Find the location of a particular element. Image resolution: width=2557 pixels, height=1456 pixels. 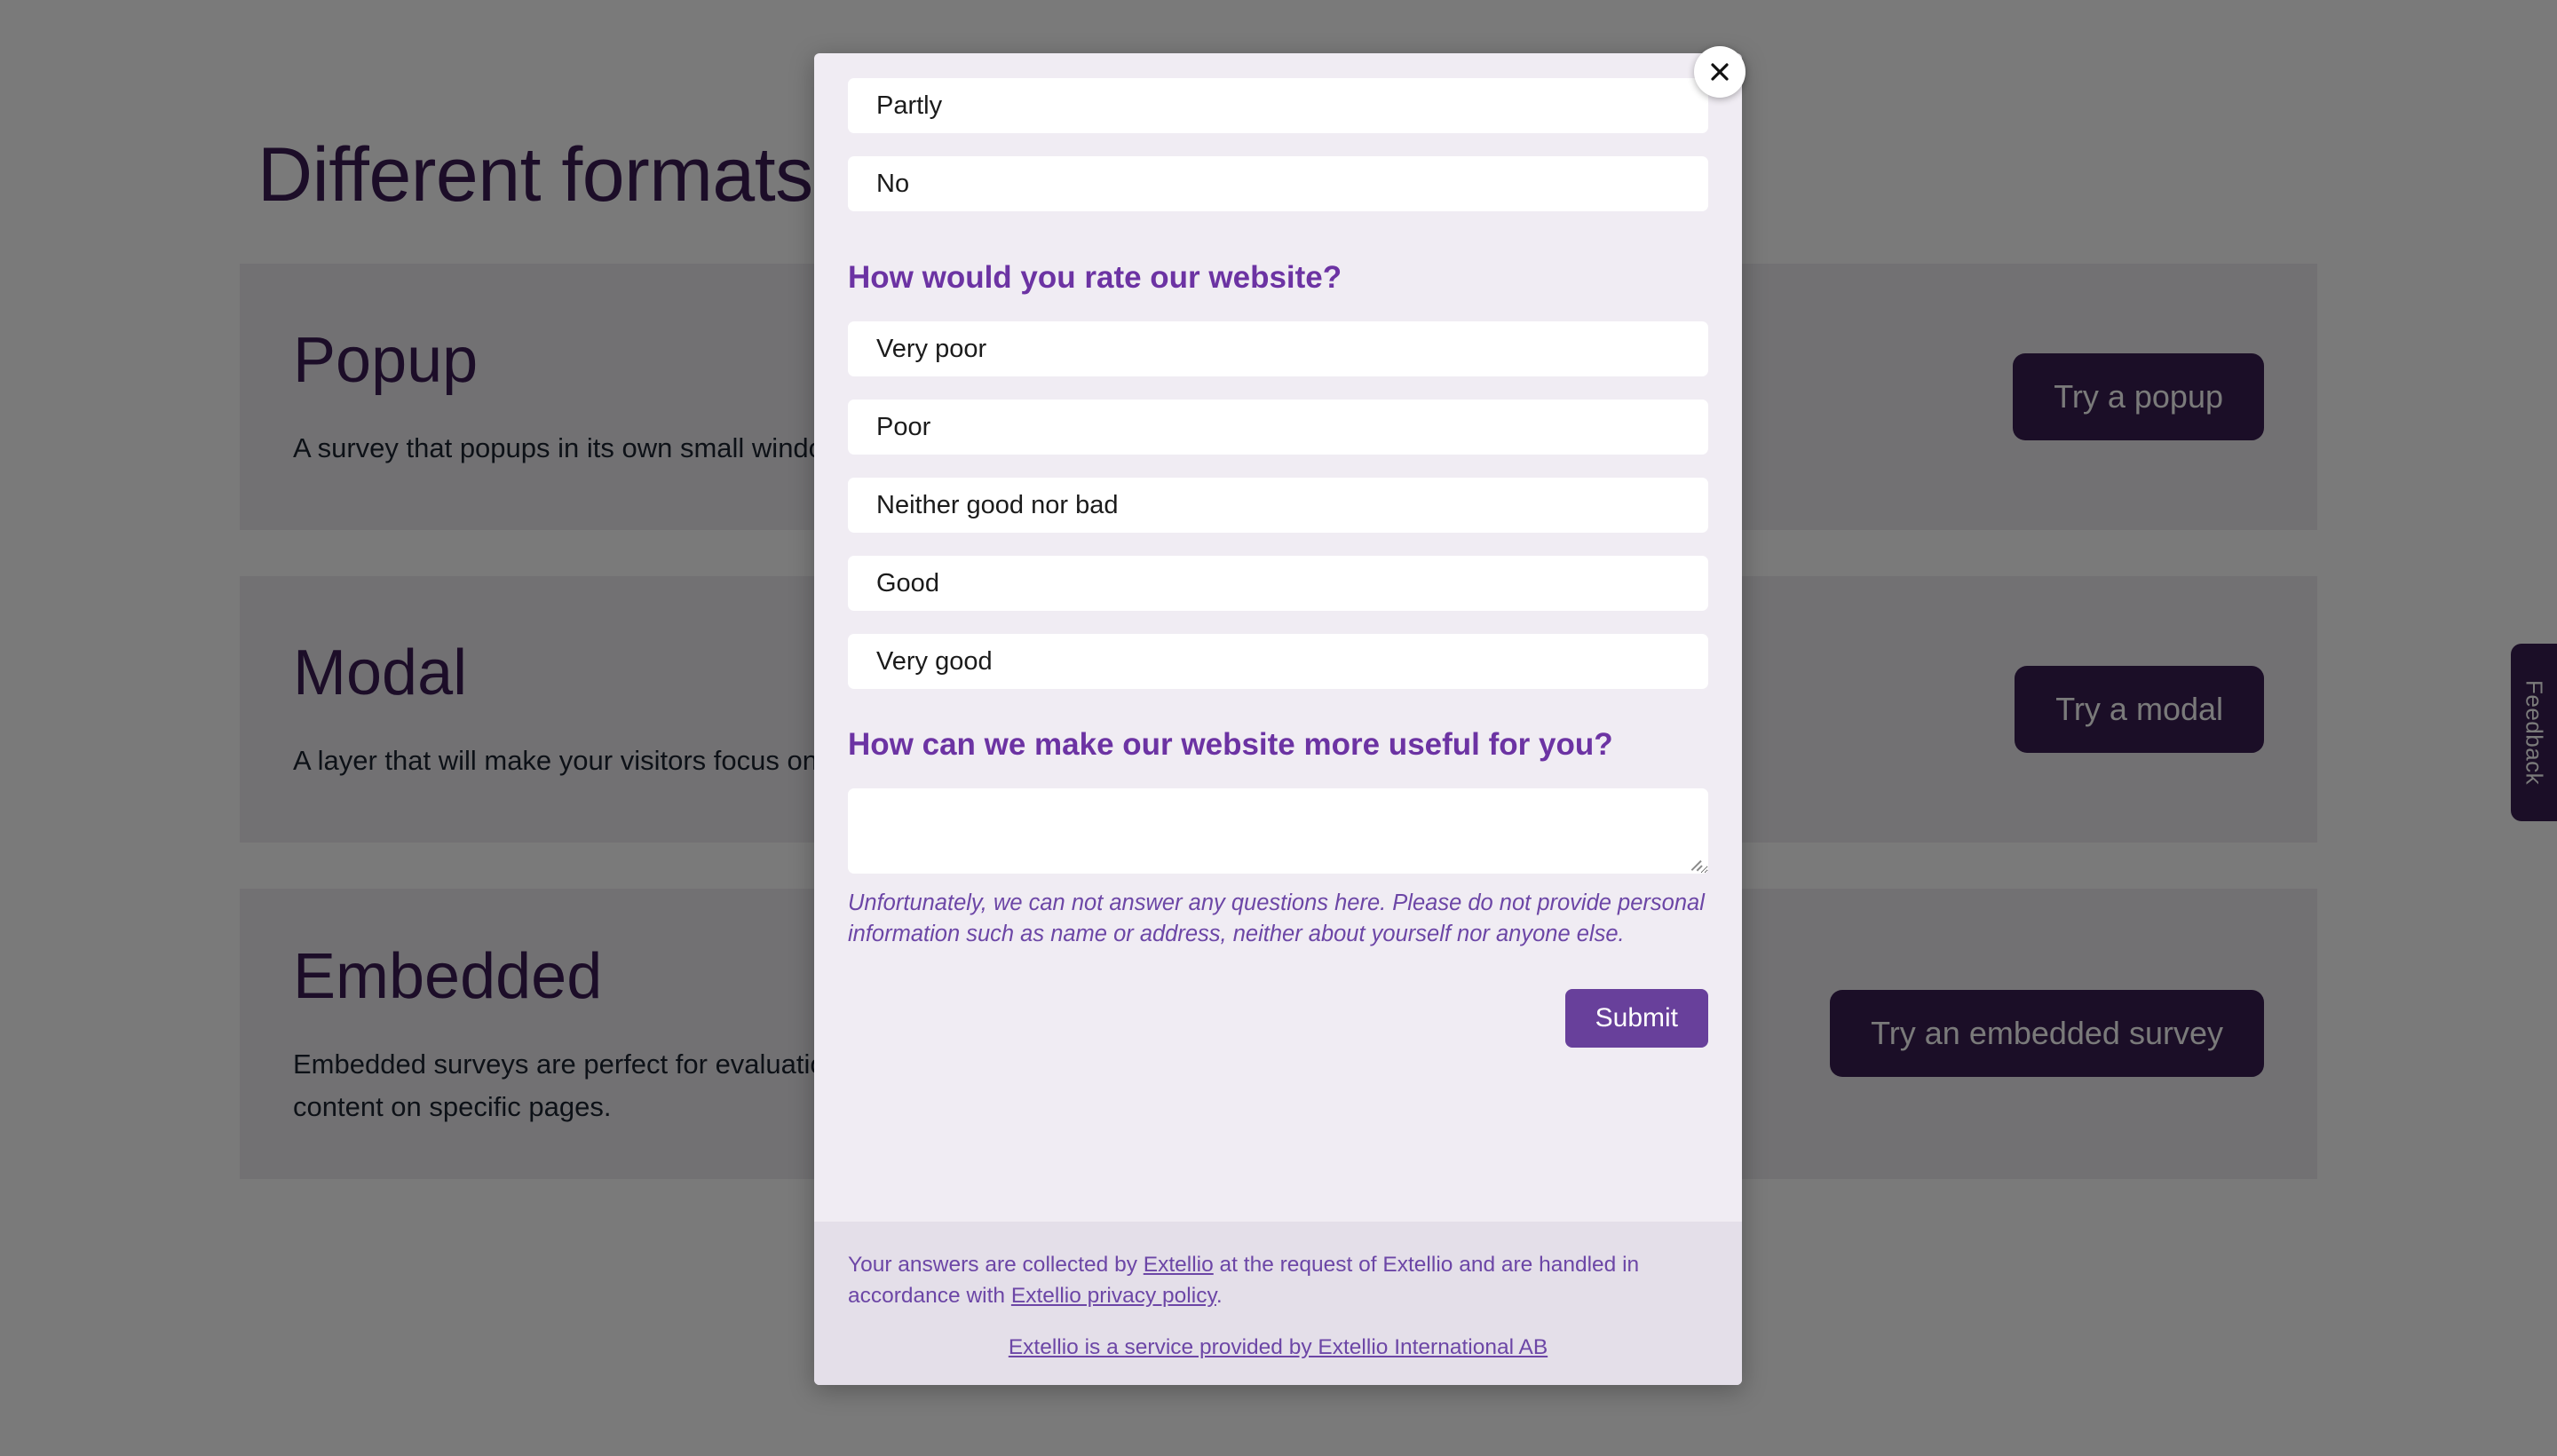

option-very-poor: Very poor is located at coordinates (1278, 349).